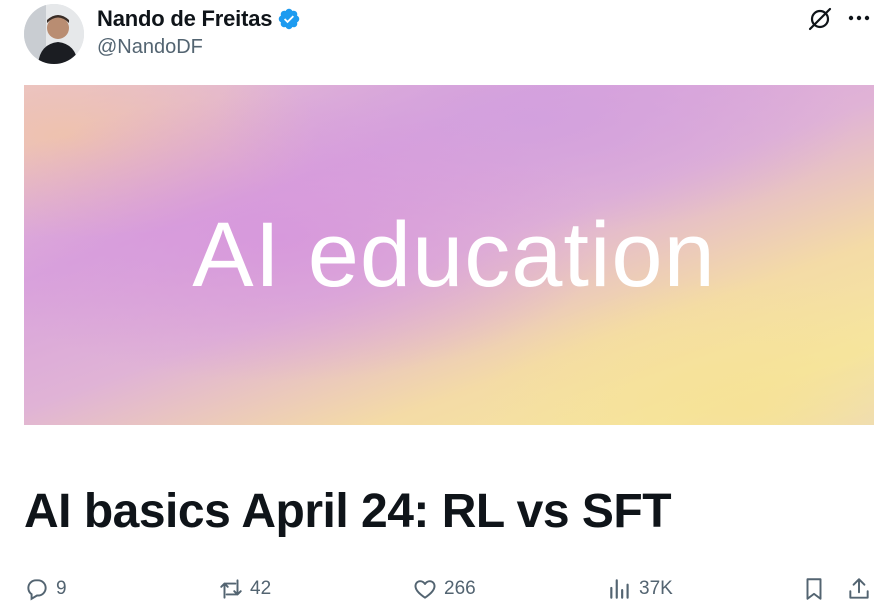 The height and width of the screenshot is (612, 888). I want to click on like-button: 266, so click(444, 589).